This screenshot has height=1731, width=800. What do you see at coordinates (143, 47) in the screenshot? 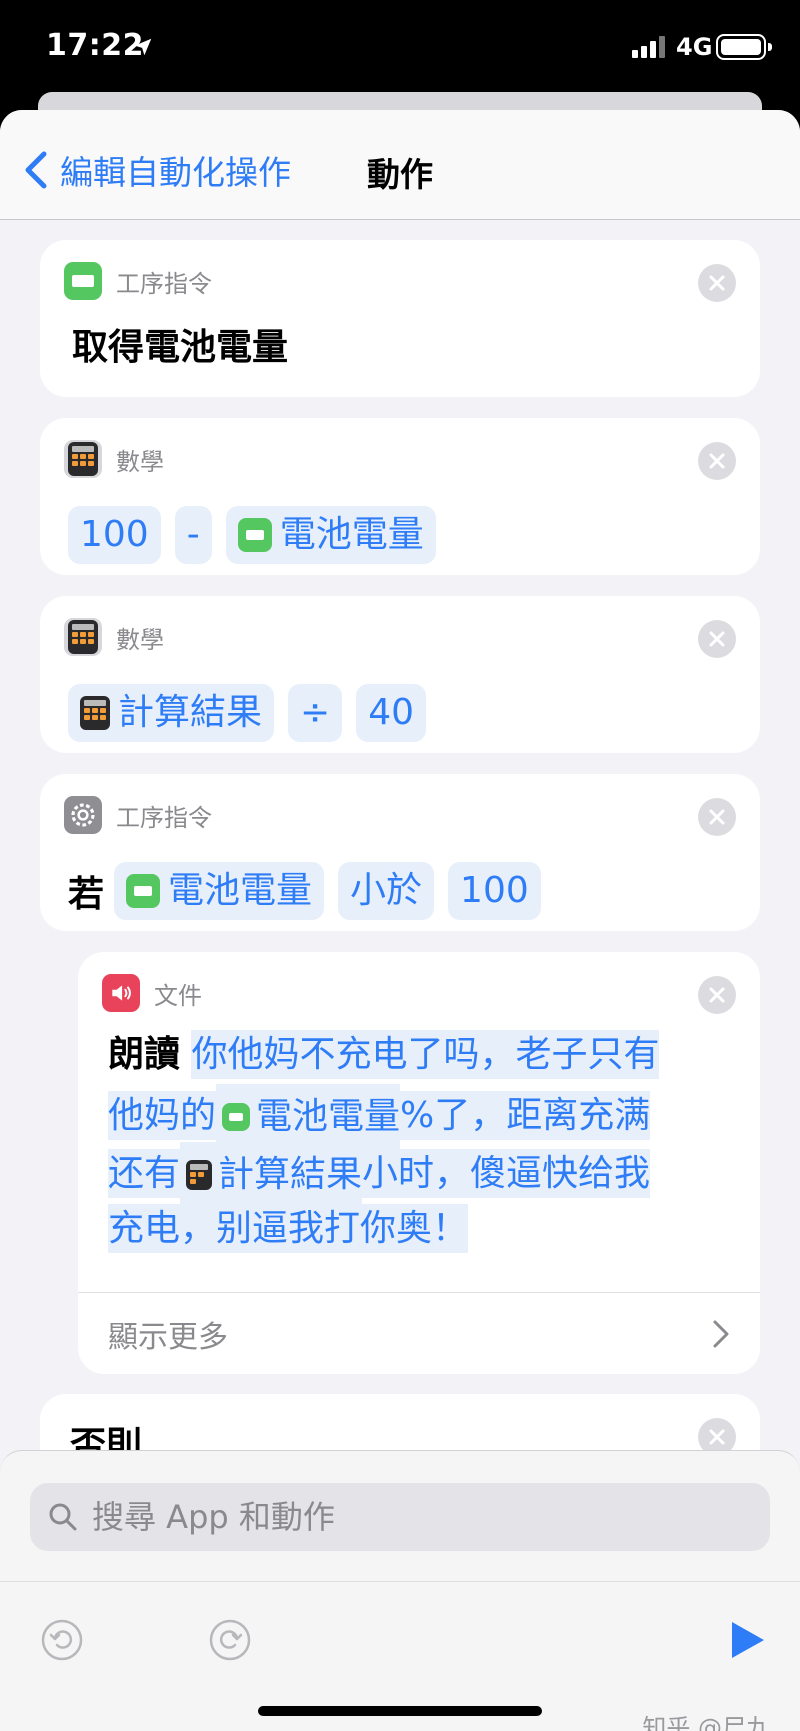
I see `location-arrow-icon` at bounding box center [143, 47].